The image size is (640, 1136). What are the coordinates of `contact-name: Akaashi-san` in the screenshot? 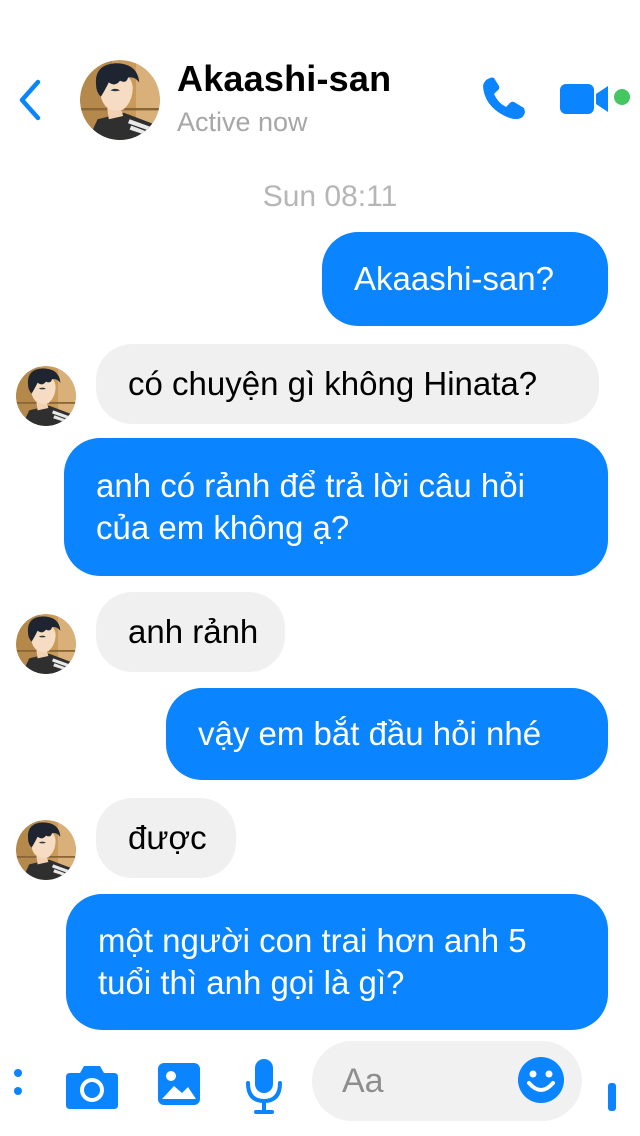 It's located at (284, 79).